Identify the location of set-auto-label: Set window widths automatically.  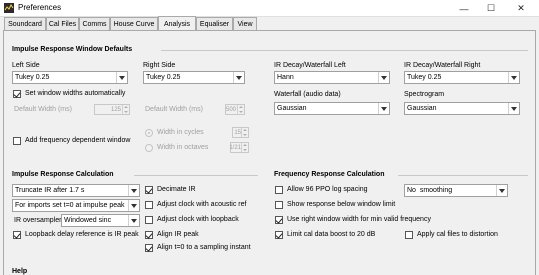
(75, 93).